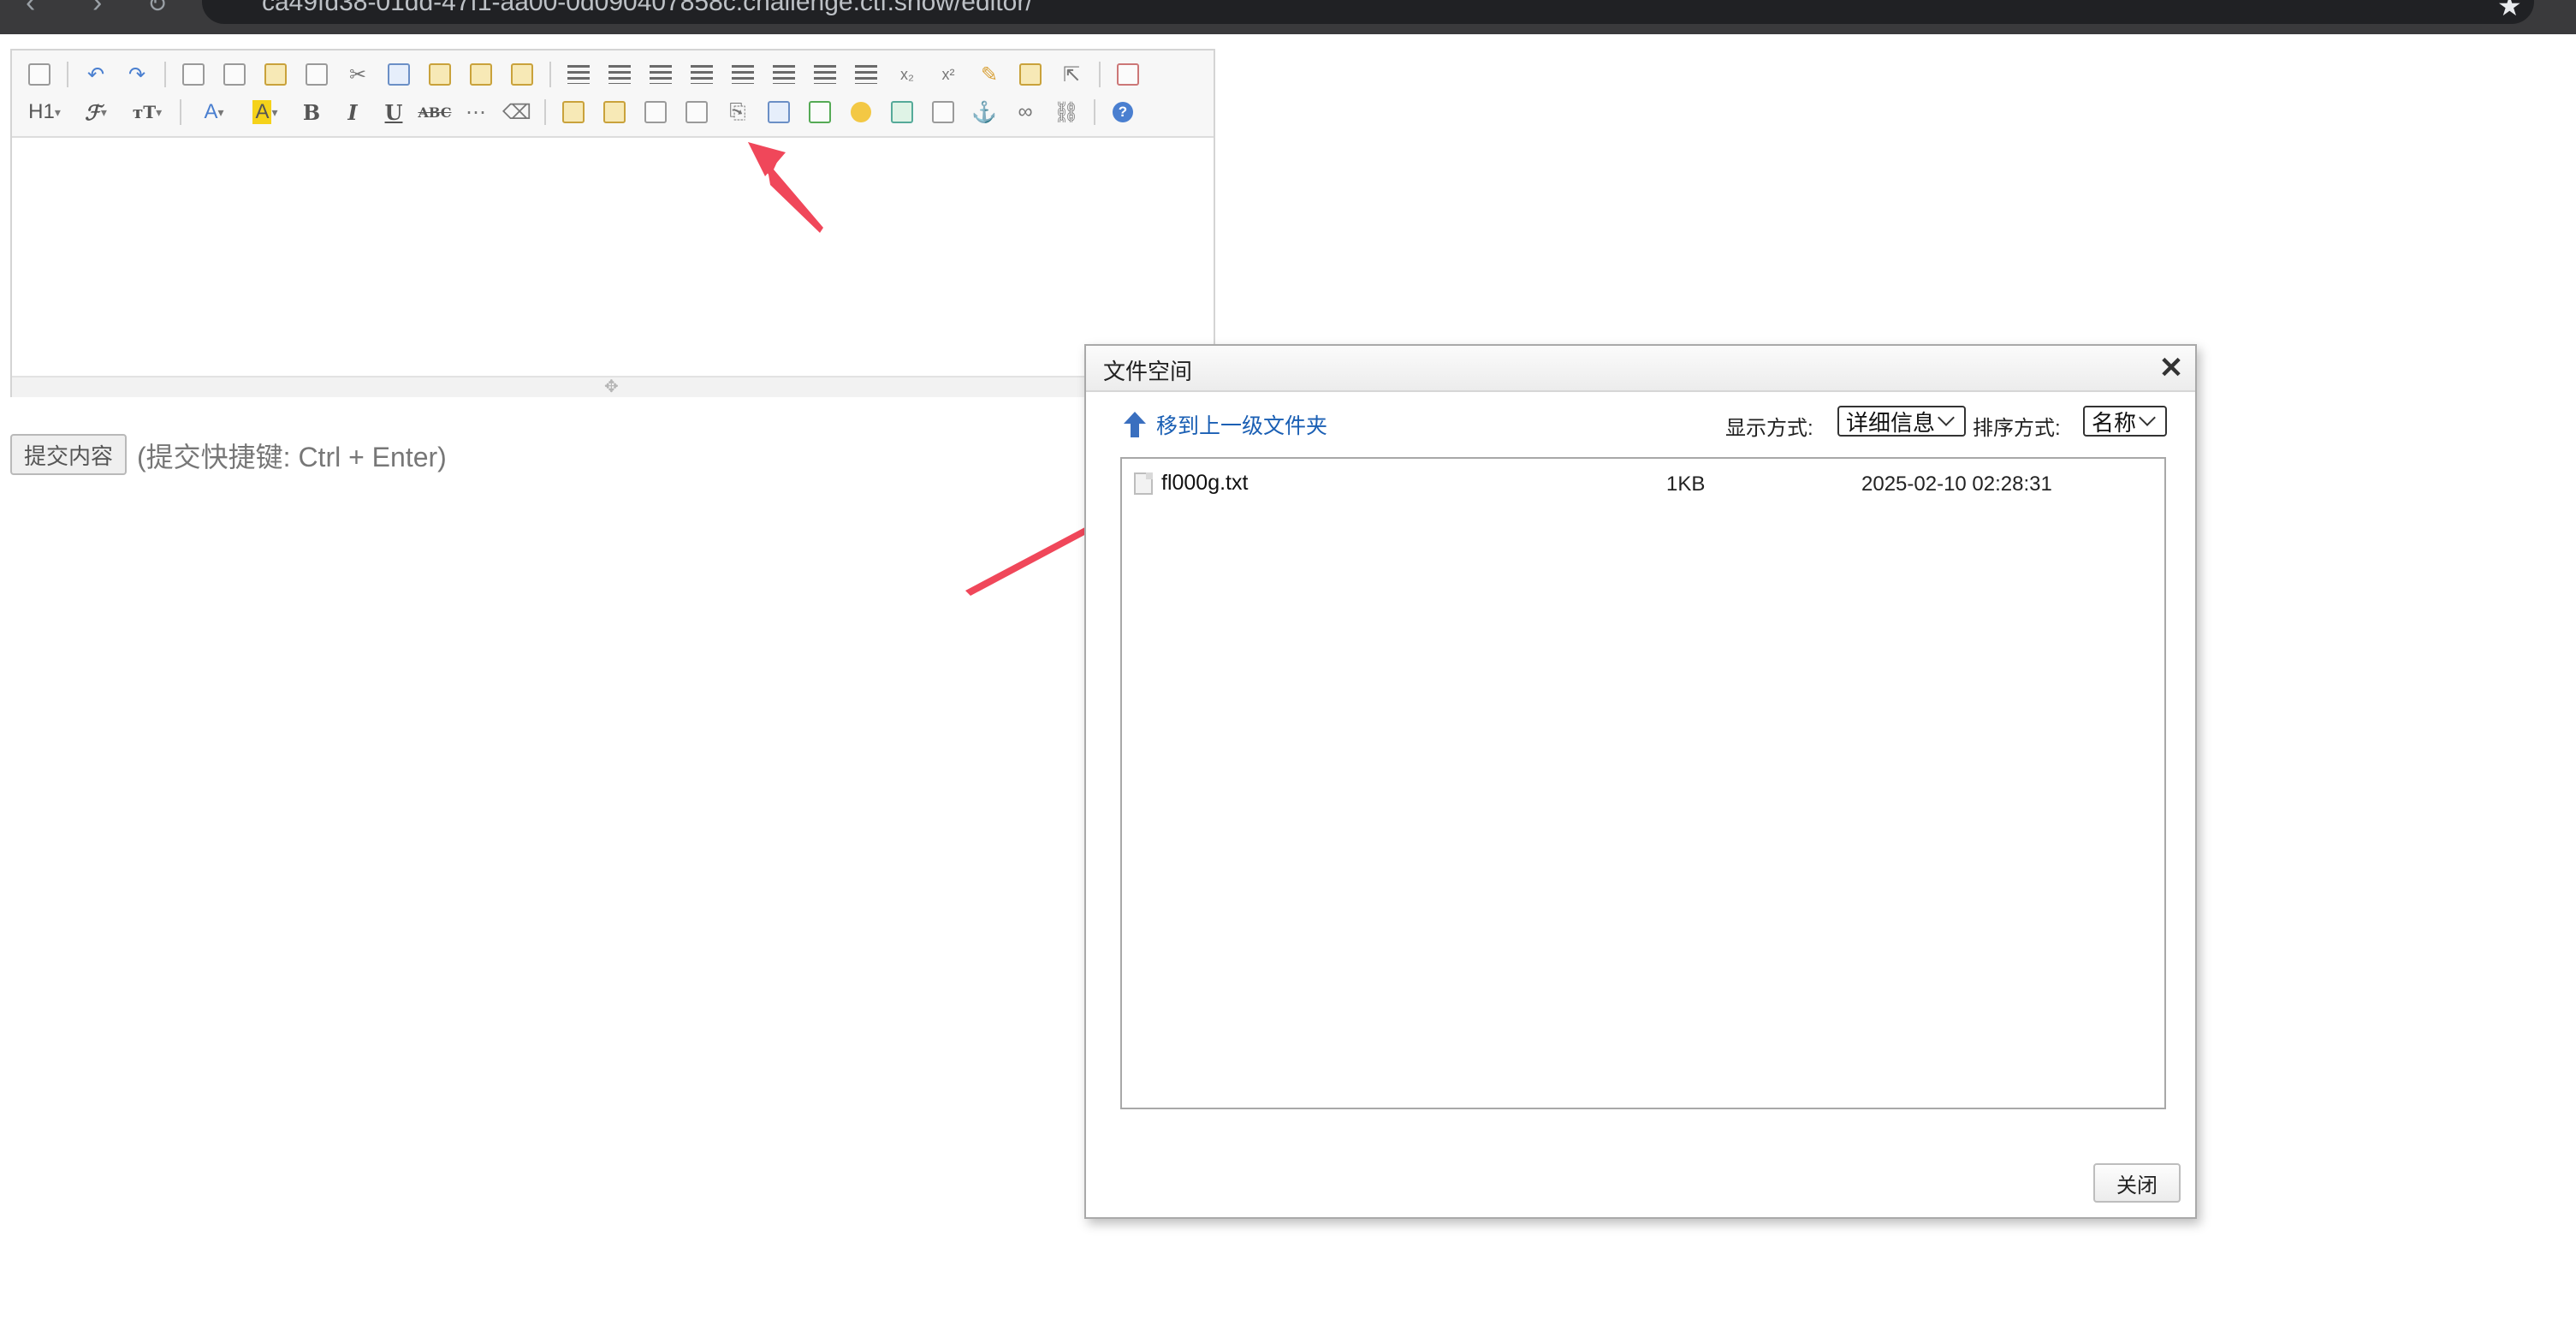 Image resolution: width=2576 pixels, height=1337 pixels. I want to click on sort-mode-select: 名称, so click(2125, 421).